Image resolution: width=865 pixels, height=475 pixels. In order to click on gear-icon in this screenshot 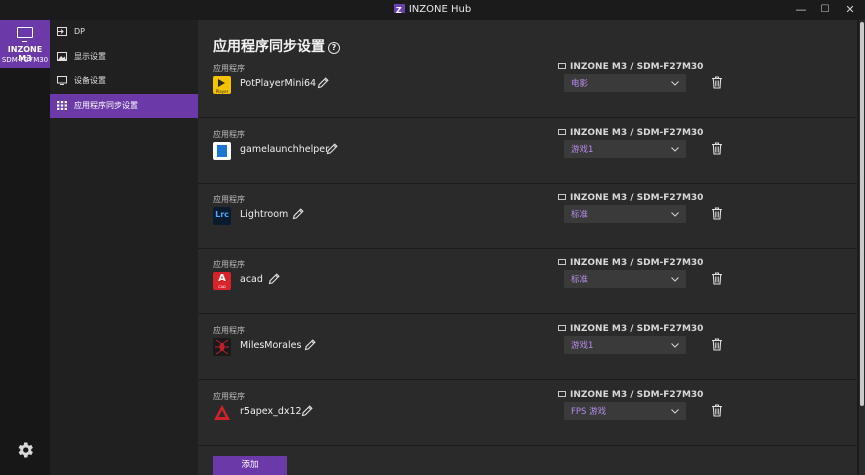, I will do `click(25, 450)`.